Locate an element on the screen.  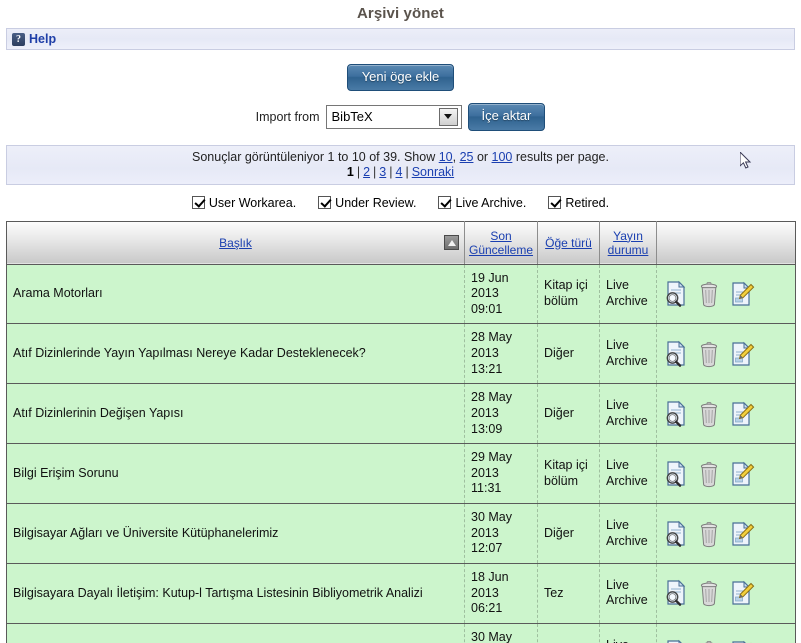
filter-retired: Retired. is located at coordinates (578, 203).